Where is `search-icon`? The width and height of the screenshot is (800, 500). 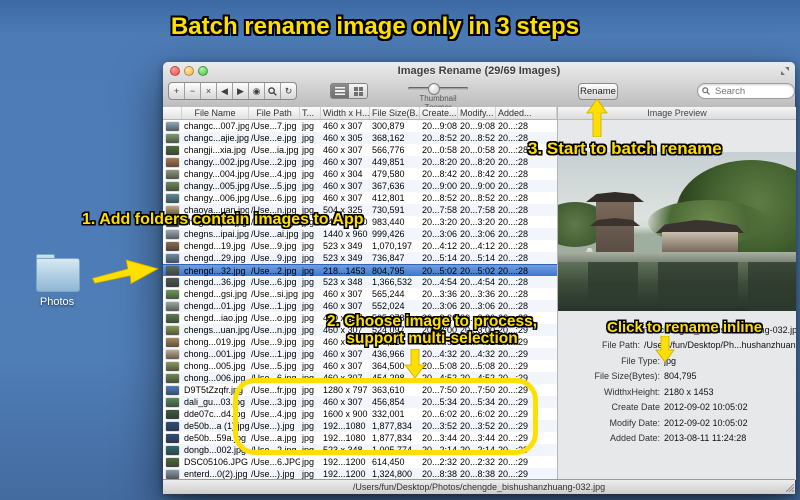
search-icon is located at coordinates (706, 91).